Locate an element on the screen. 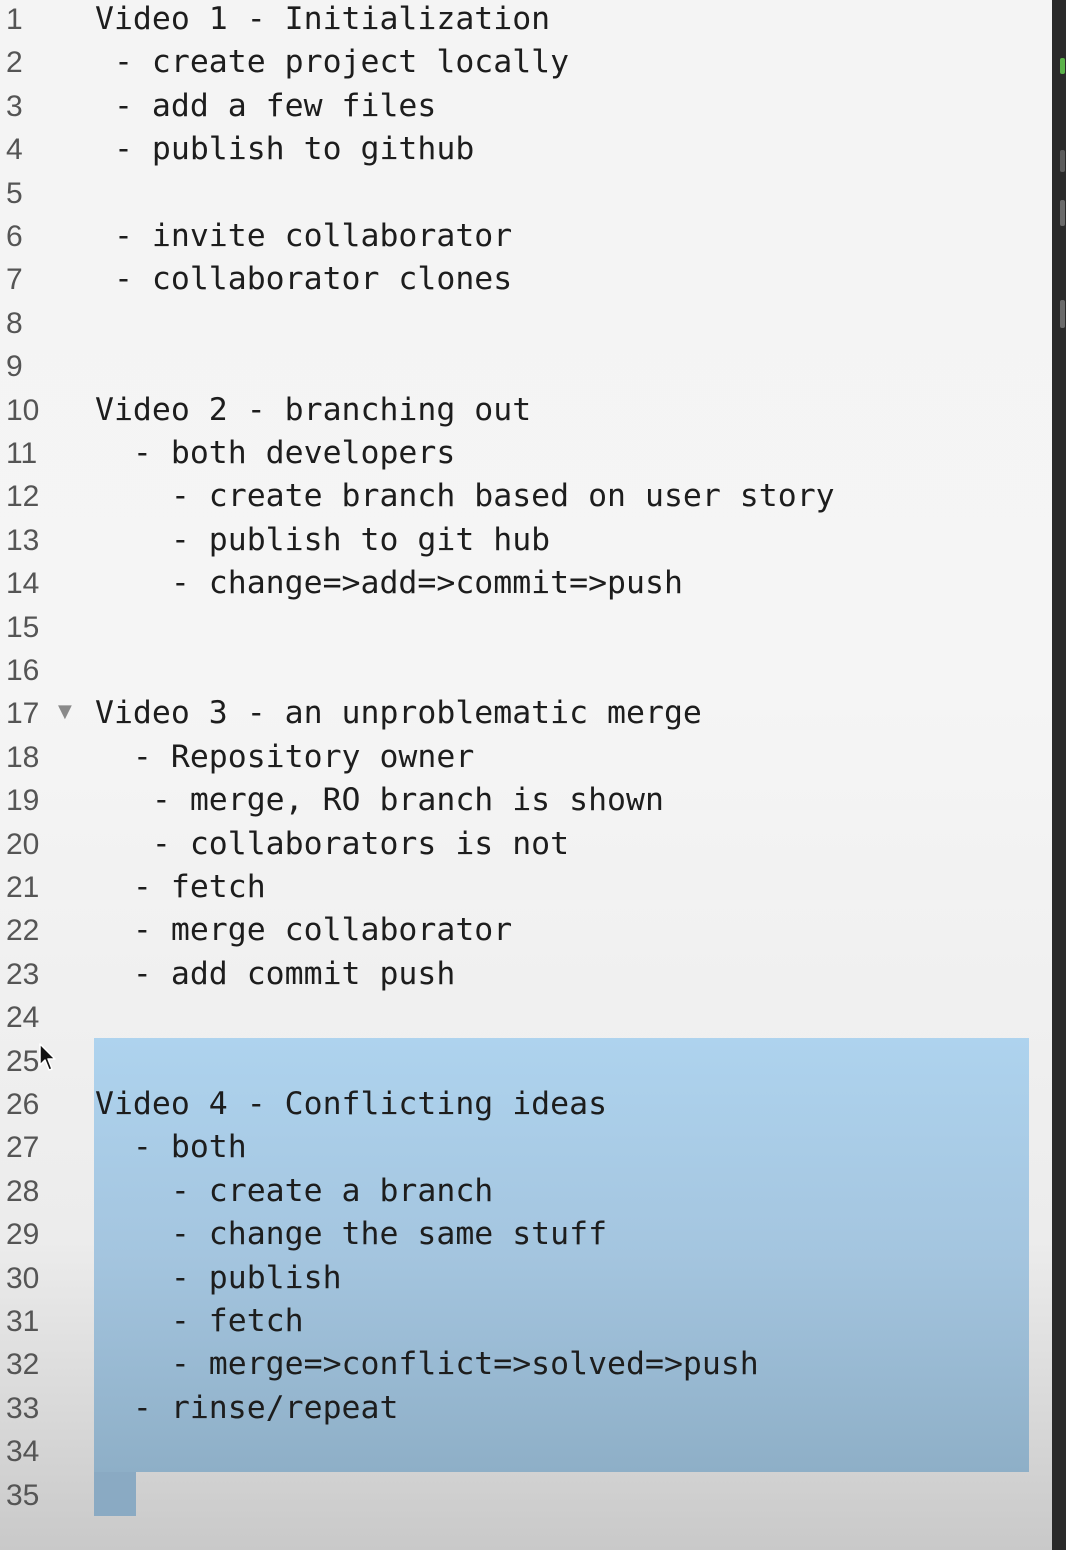 Image resolution: width=1066 pixels, height=1550 pixels. editor-line: 26 Video 4 - Conflicting ideas is located at coordinates (526, 1104).